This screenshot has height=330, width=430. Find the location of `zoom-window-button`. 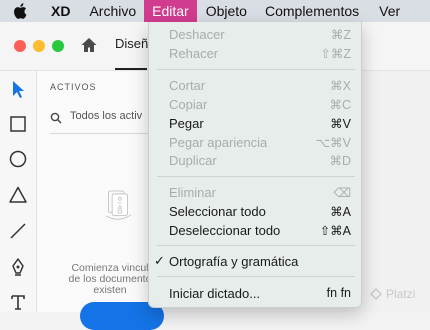

zoom-window-button is located at coordinates (58, 46).